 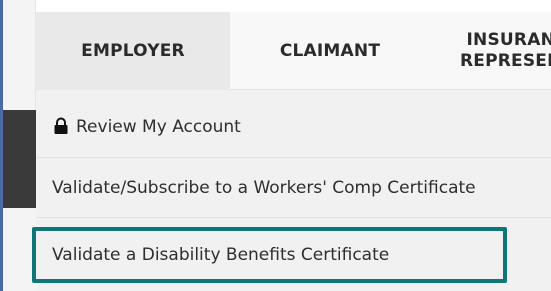 I want to click on lock-icon, so click(x=61, y=126).